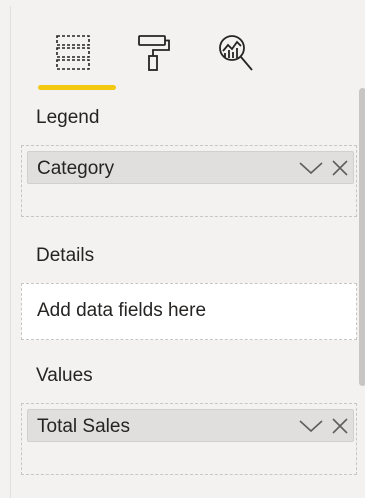 Image resolution: width=365 pixels, height=498 pixels. What do you see at coordinates (65, 255) in the screenshot?
I see `details-label: Details` at bounding box center [65, 255].